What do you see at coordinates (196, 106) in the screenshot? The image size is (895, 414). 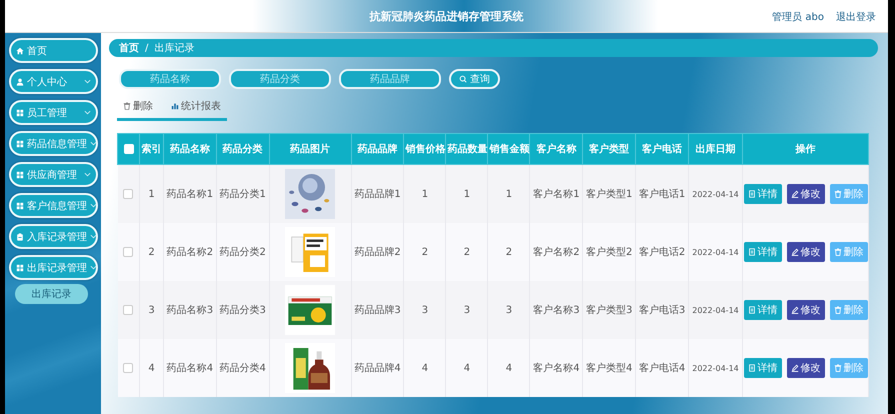 I see `toolbar-button: 统计报表` at bounding box center [196, 106].